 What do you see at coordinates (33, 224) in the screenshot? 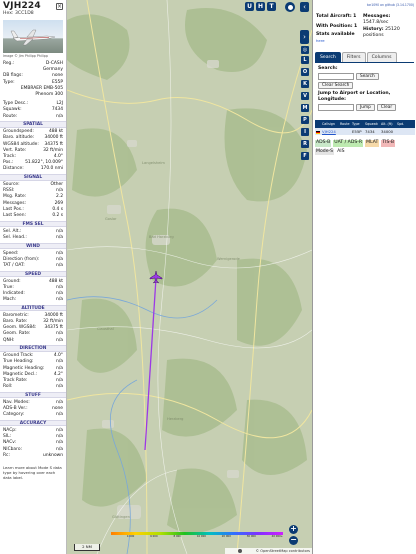
I see `section-header: FMS SEL` at bounding box center [33, 224].